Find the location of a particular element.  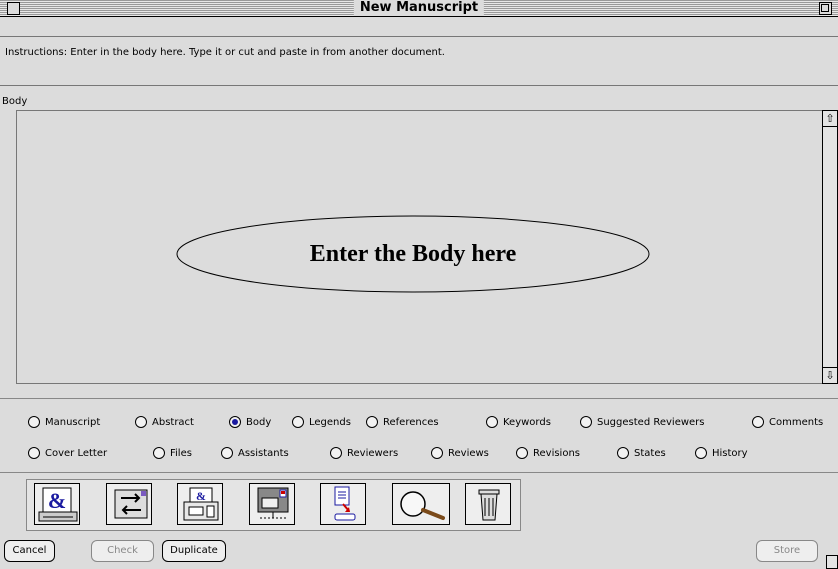

document-export-icon is located at coordinates (343, 504).